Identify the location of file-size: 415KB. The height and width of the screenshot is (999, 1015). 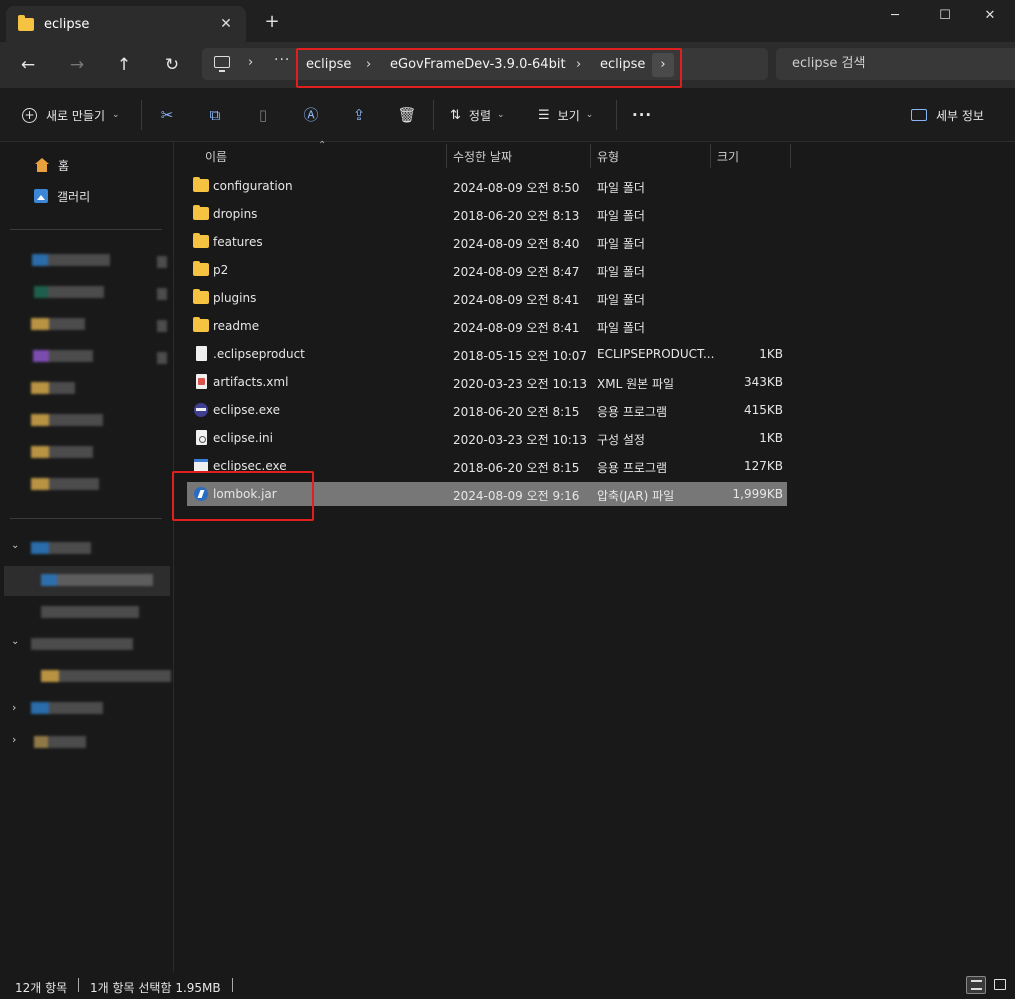
(763, 410).